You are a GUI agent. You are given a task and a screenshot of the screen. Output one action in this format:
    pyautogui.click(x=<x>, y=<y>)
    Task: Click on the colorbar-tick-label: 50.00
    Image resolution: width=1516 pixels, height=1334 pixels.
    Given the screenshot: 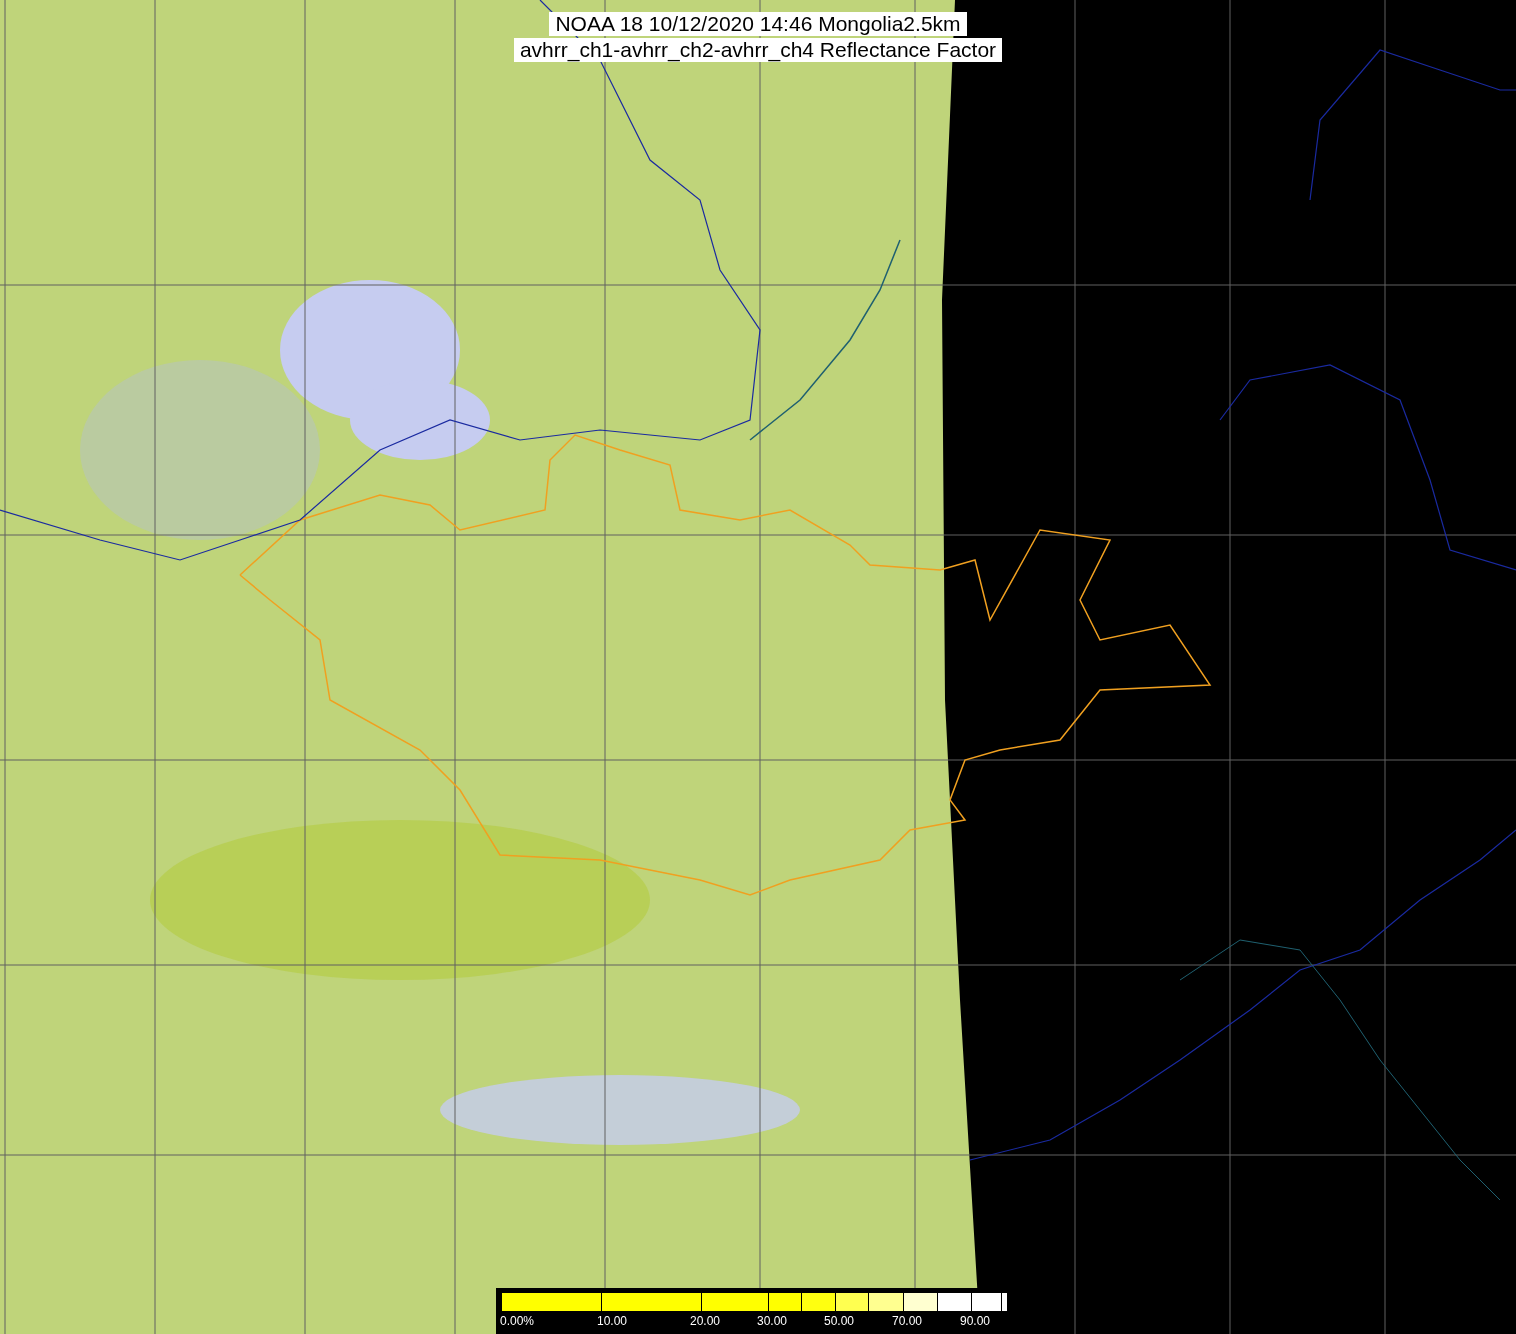 What is the action you would take?
    pyautogui.click(x=839, y=1321)
    